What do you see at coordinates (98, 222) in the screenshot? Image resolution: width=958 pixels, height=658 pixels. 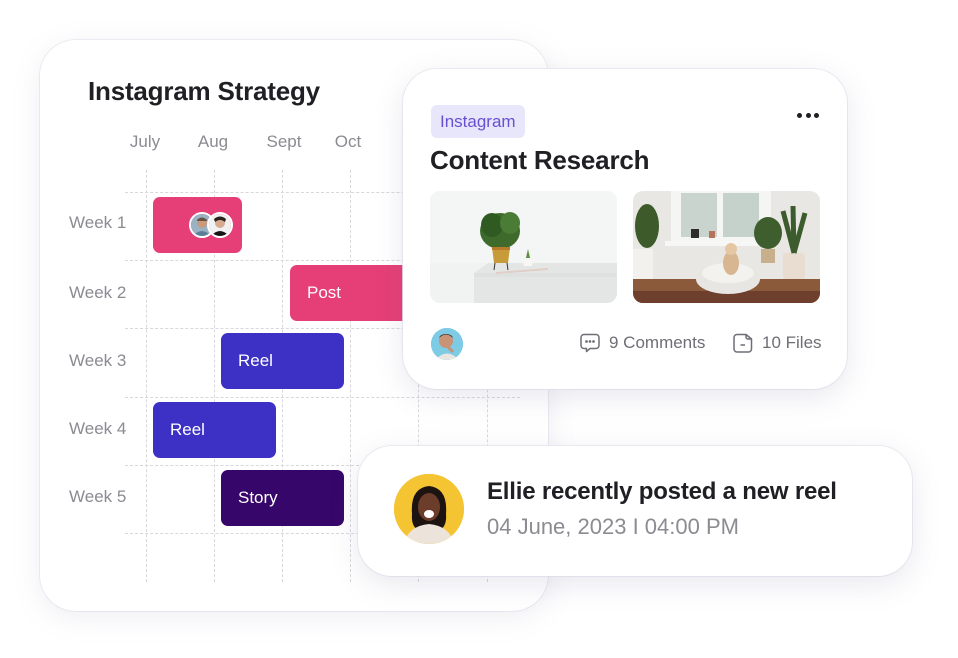 I see `week-label-1: Week 1` at bounding box center [98, 222].